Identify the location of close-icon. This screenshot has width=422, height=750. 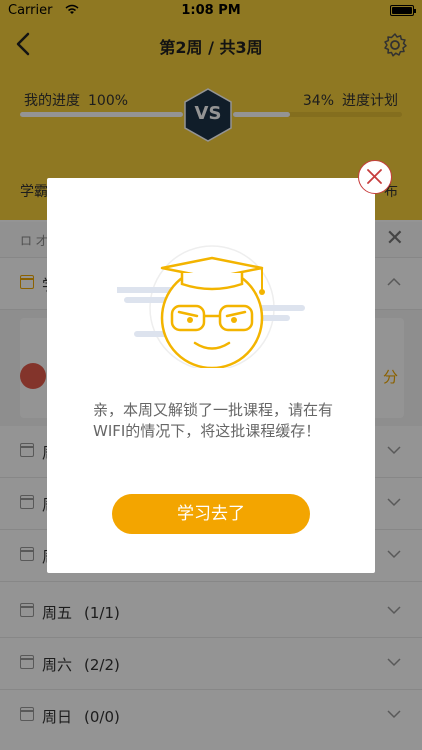
(375, 177).